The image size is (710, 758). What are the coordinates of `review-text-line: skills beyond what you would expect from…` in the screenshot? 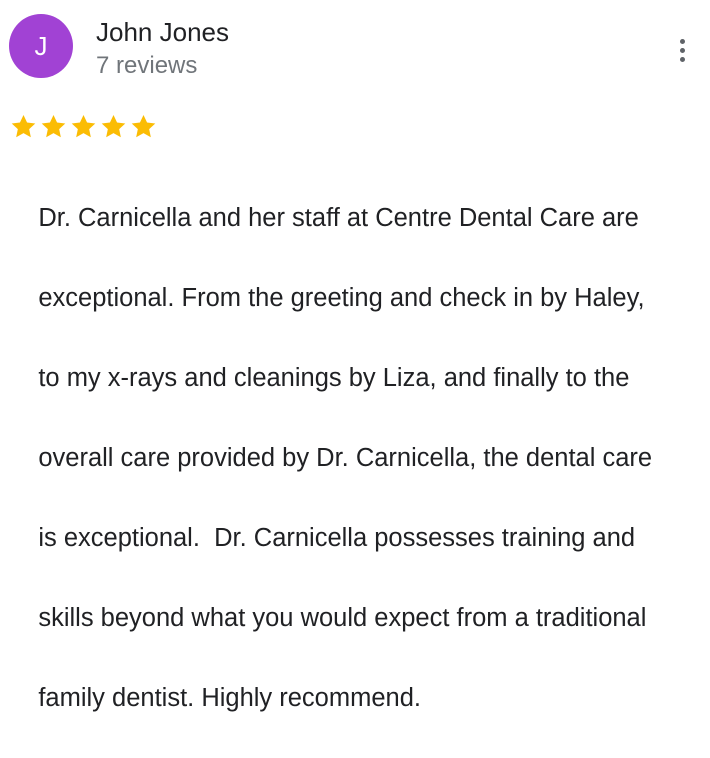 It's located at (342, 618).